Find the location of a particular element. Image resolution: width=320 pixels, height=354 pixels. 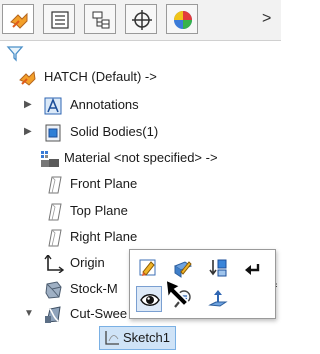

display-manager-tab is located at coordinates (182, 19).